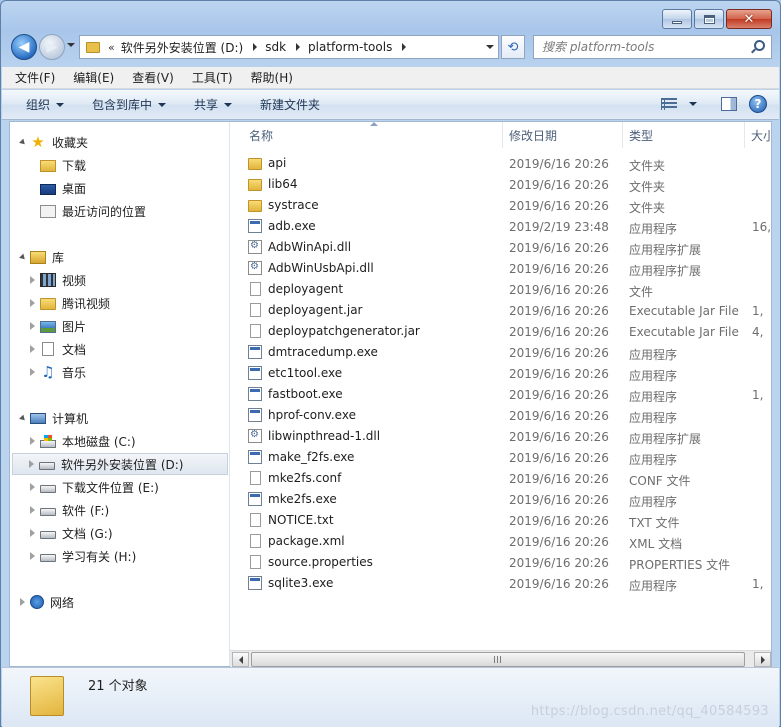 The image size is (781, 727). What do you see at coordinates (94, 487) in the screenshot?
I see `sidebar-item-drive-e: 下载文件位置 (E:)` at bounding box center [94, 487].